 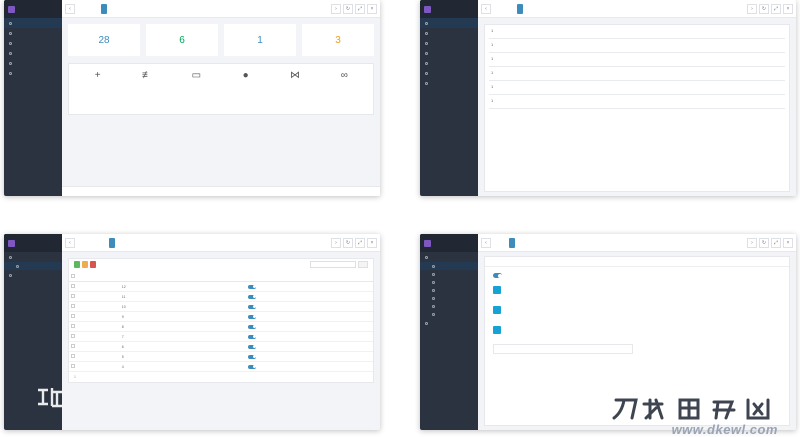 What do you see at coordinates (363, 264) in the screenshot?
I see `search-button` at bounding box center [363, 264].